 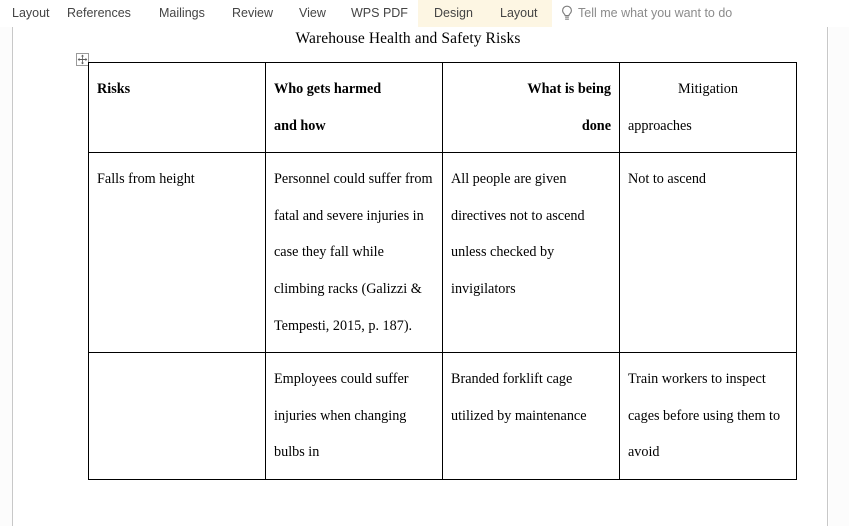 What do you see at coordinates (177, 253) in the screenshot?
I see `cell-risk-1: Falls from height` at bounding box center [177, 253].